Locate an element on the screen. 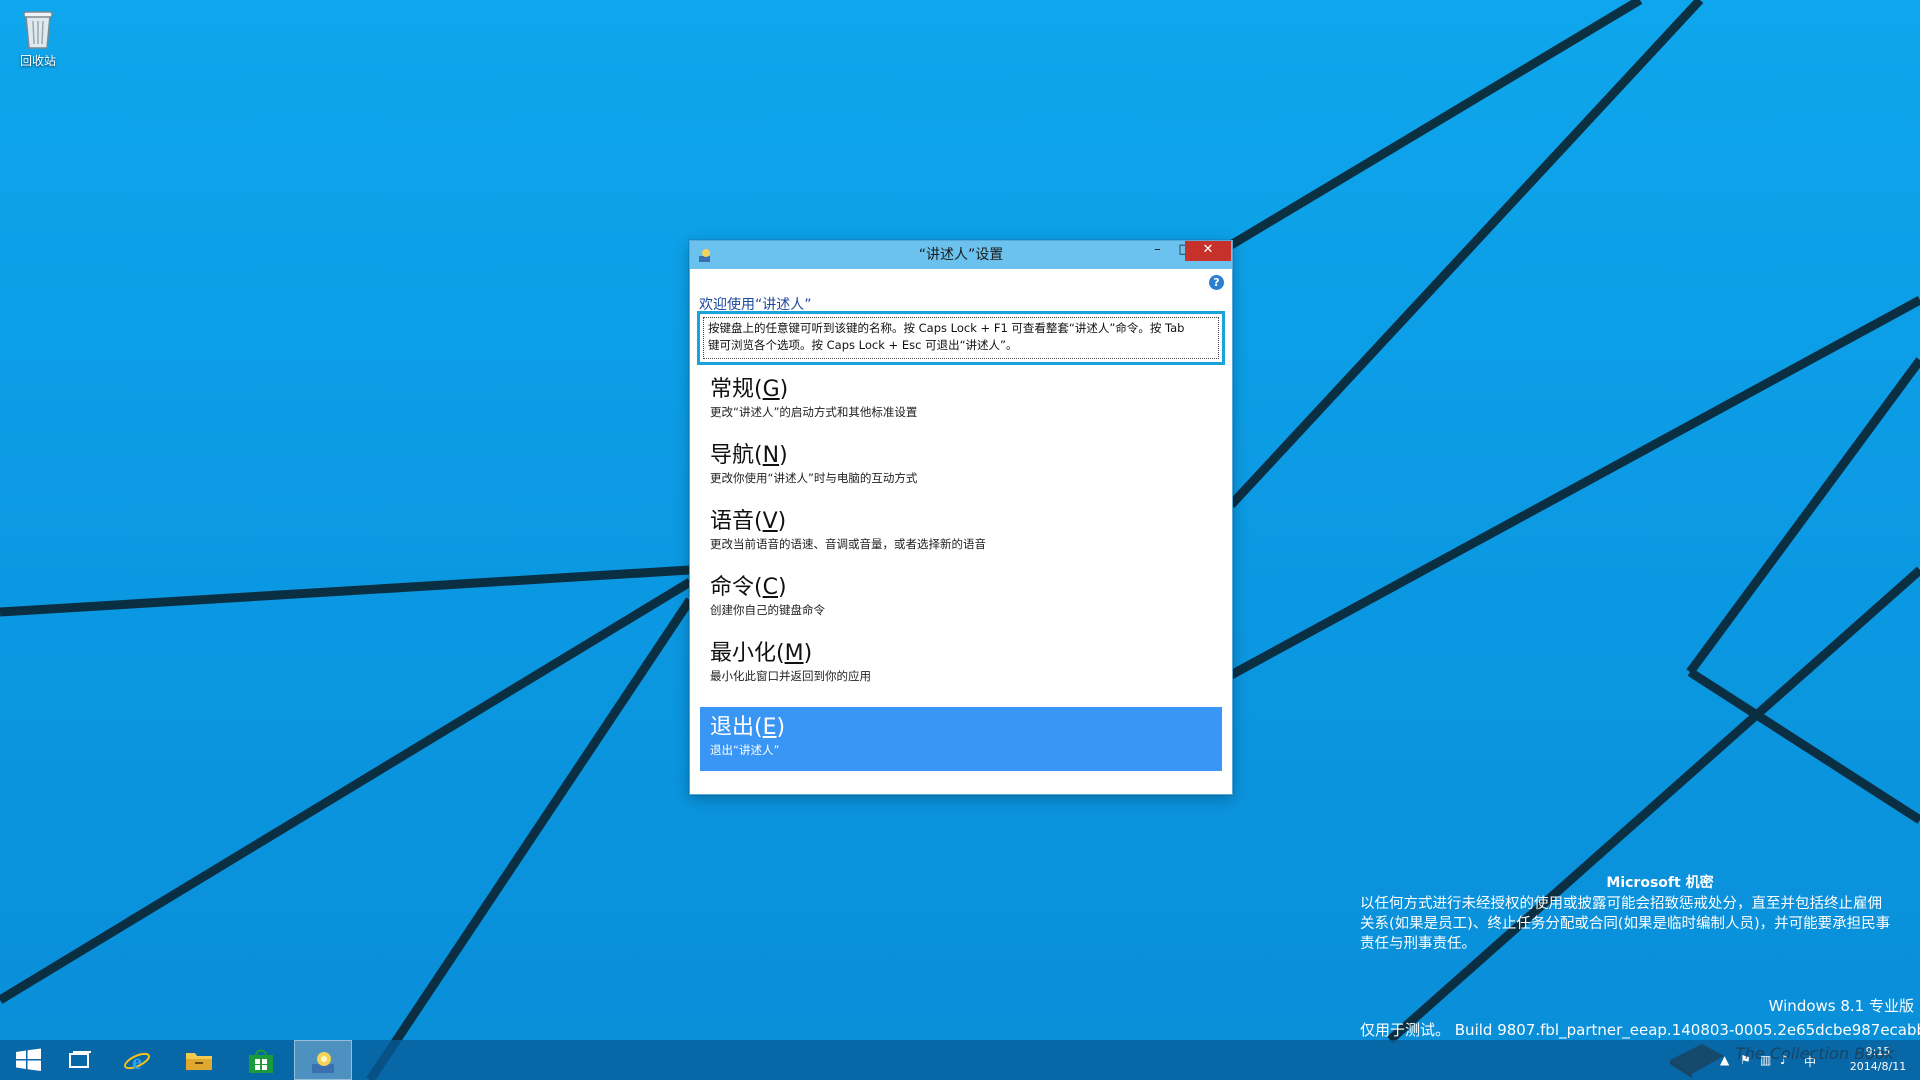  menu-item-desc: 更改你使用“讲述人”时与电脑的互动方式 is located at coordinates (814, 478).